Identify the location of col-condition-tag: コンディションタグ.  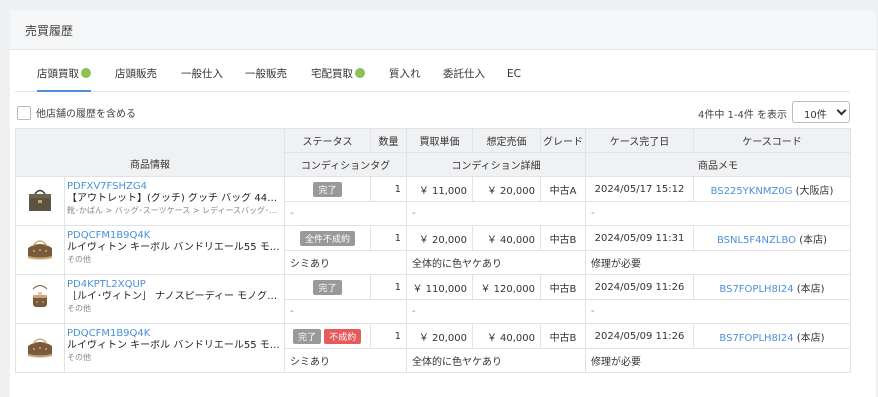
(345, 164).